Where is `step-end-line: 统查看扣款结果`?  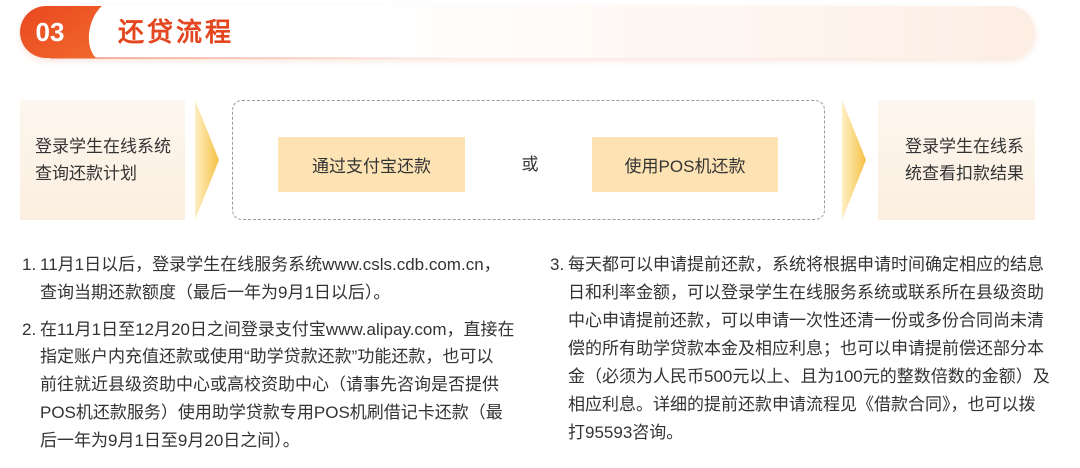
step-end-line: 统查看扣款结果 is located at coordinates (964, 173).